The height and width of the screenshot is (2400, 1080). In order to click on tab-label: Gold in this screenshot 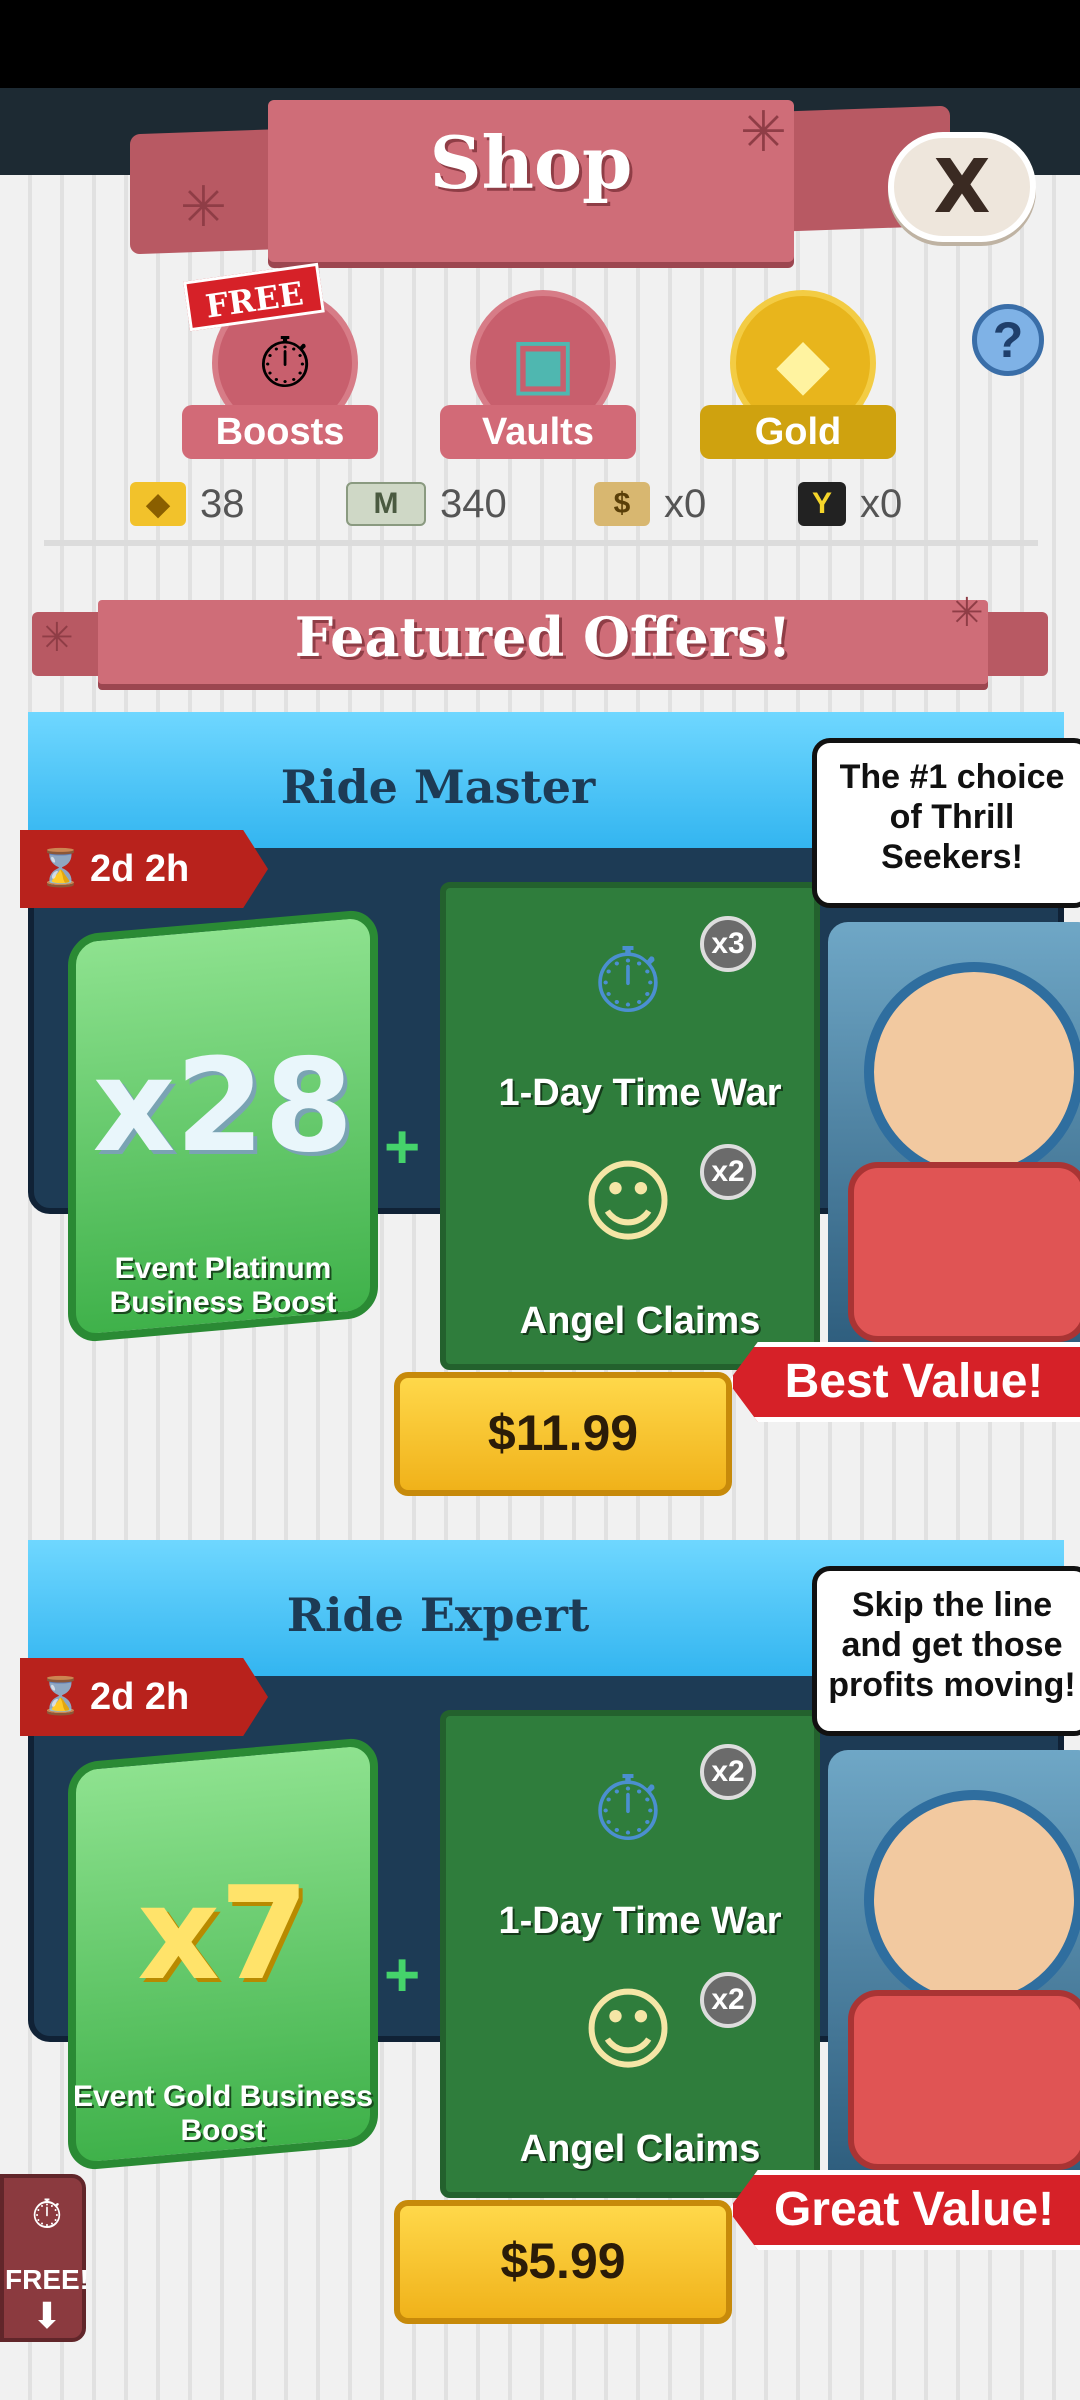, I will do `click(798, 432)`.